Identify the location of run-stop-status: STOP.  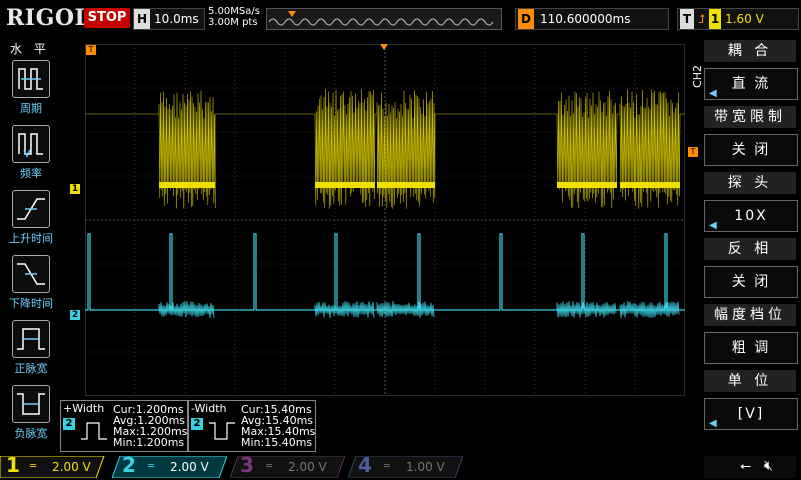
(107, 18).